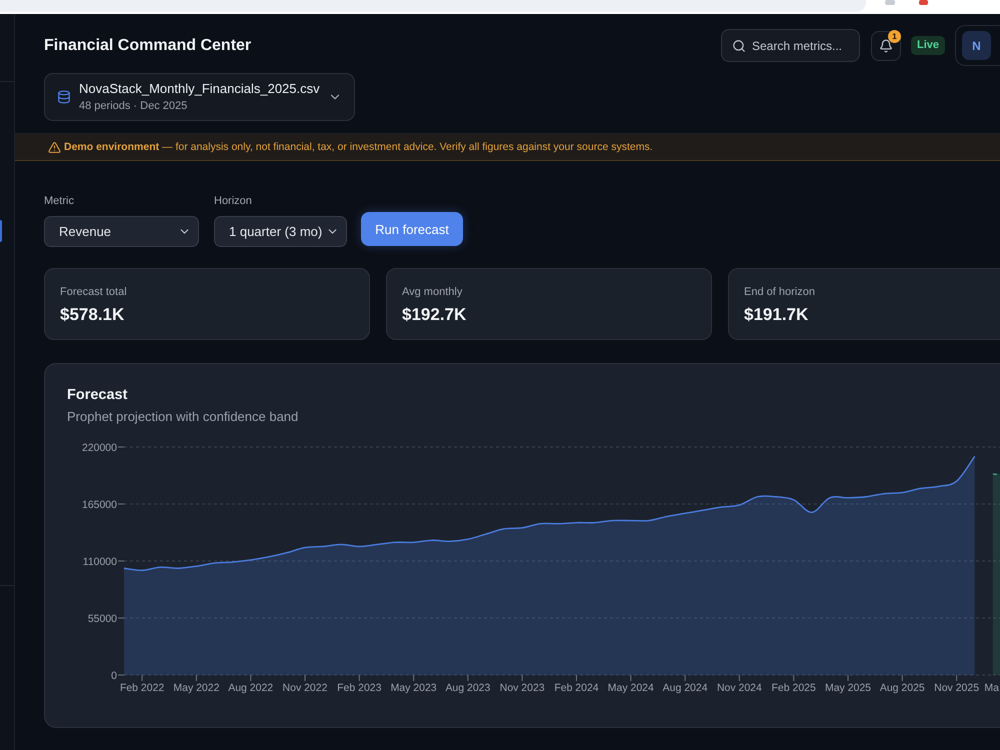 The image size is (1000, 750). What do you see at coordinates (885, 45) in the screenshot?
I see `bell-icon` at bounding box center [885, 45].